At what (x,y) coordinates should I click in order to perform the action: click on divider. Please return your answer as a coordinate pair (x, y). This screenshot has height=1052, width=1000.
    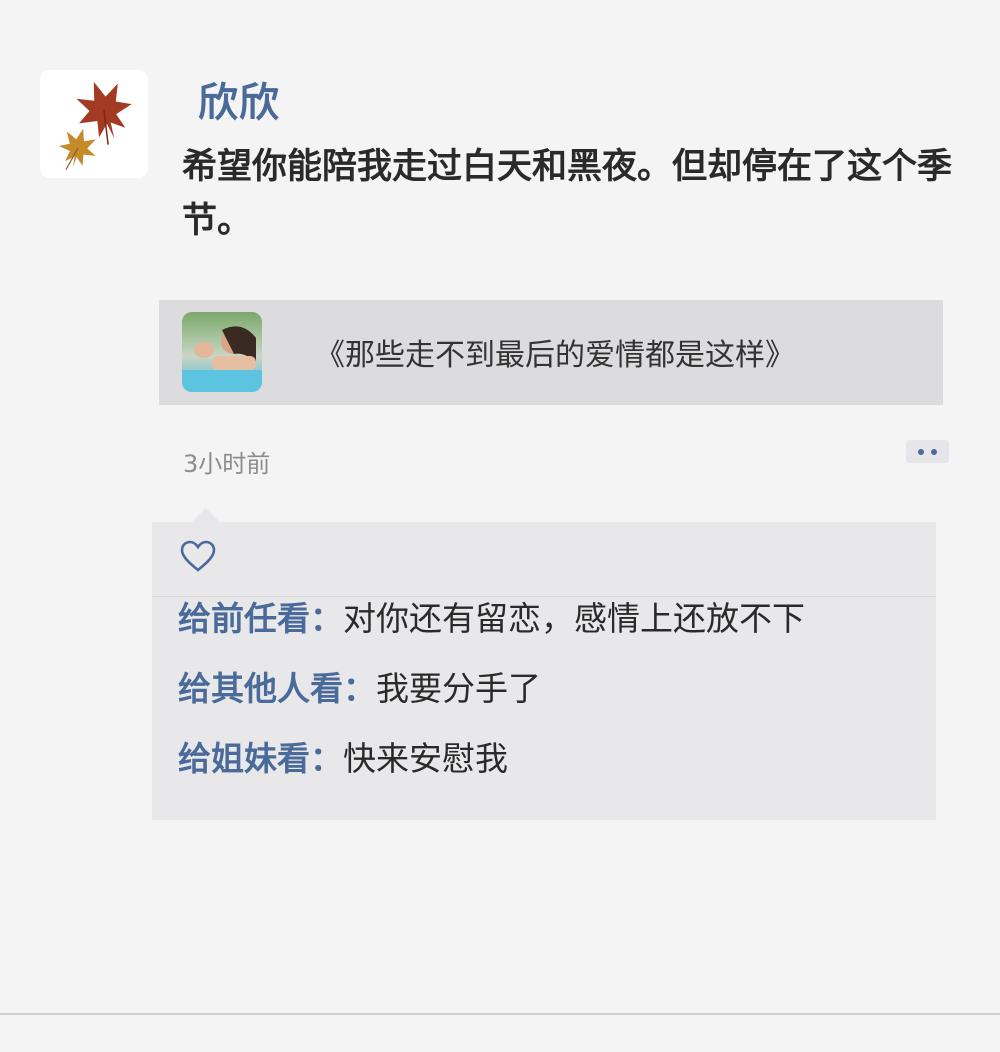
    Looking at the image, I should click on (500, 1014).